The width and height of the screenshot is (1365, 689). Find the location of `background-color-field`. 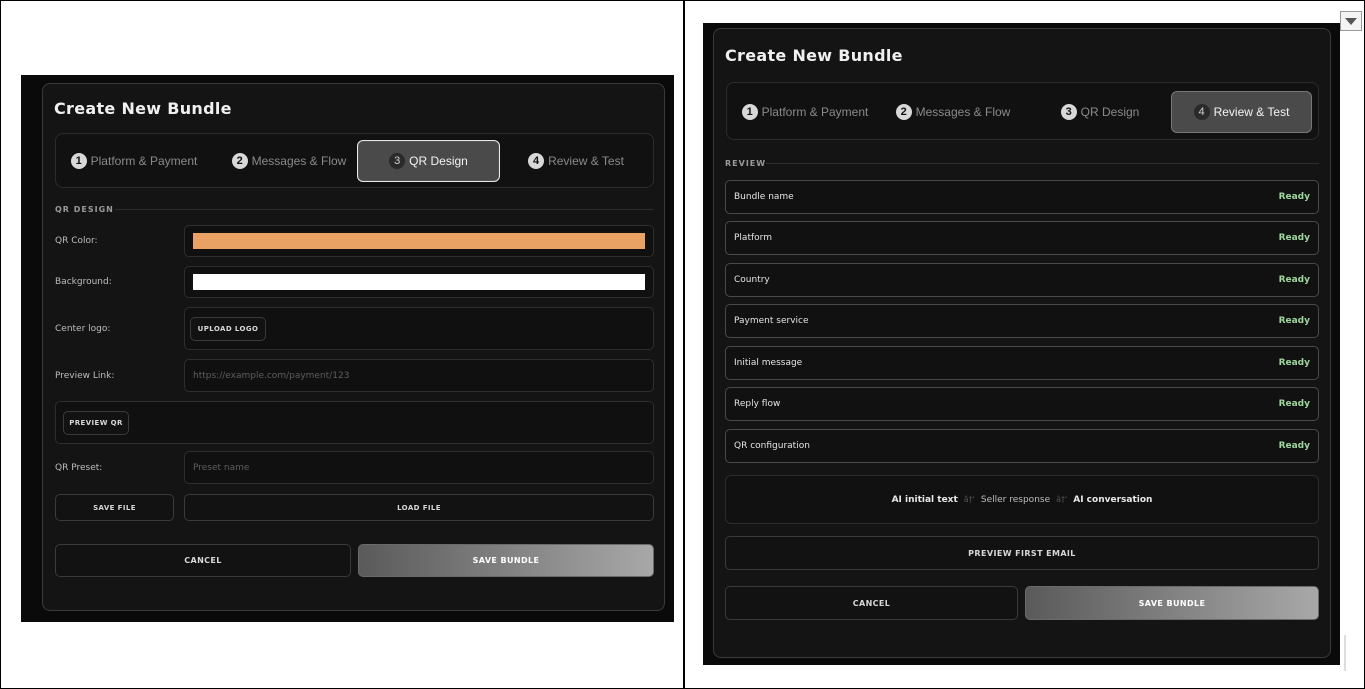

background-color-field is located at coordinates (419, 282).